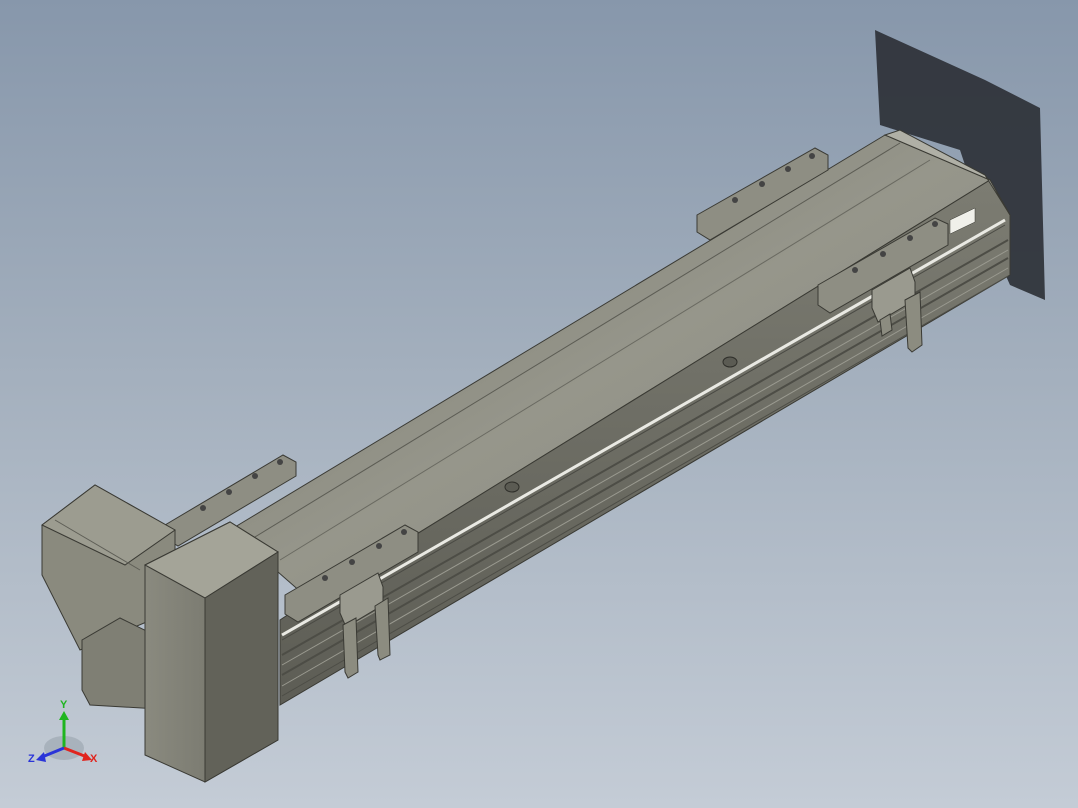 The height and width of the screenshot is (808, 1078). I want to click on x-axis-label: X, so click(94, 759).